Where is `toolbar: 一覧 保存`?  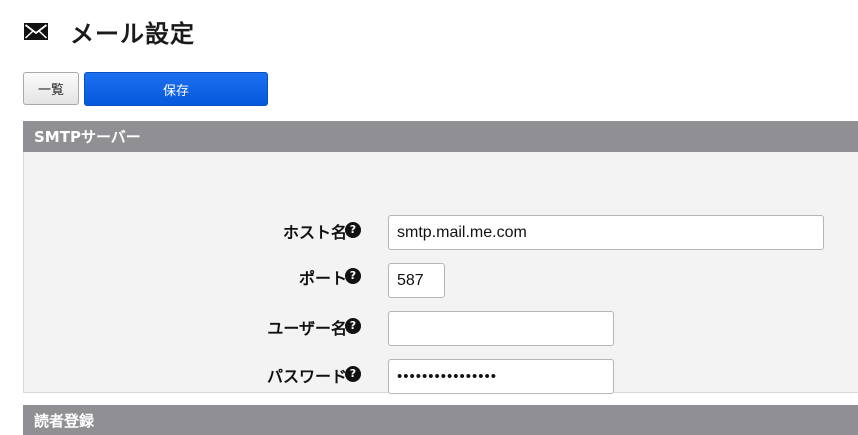
toolbar: 一覧 保存 is located at coordinates (145, 89).